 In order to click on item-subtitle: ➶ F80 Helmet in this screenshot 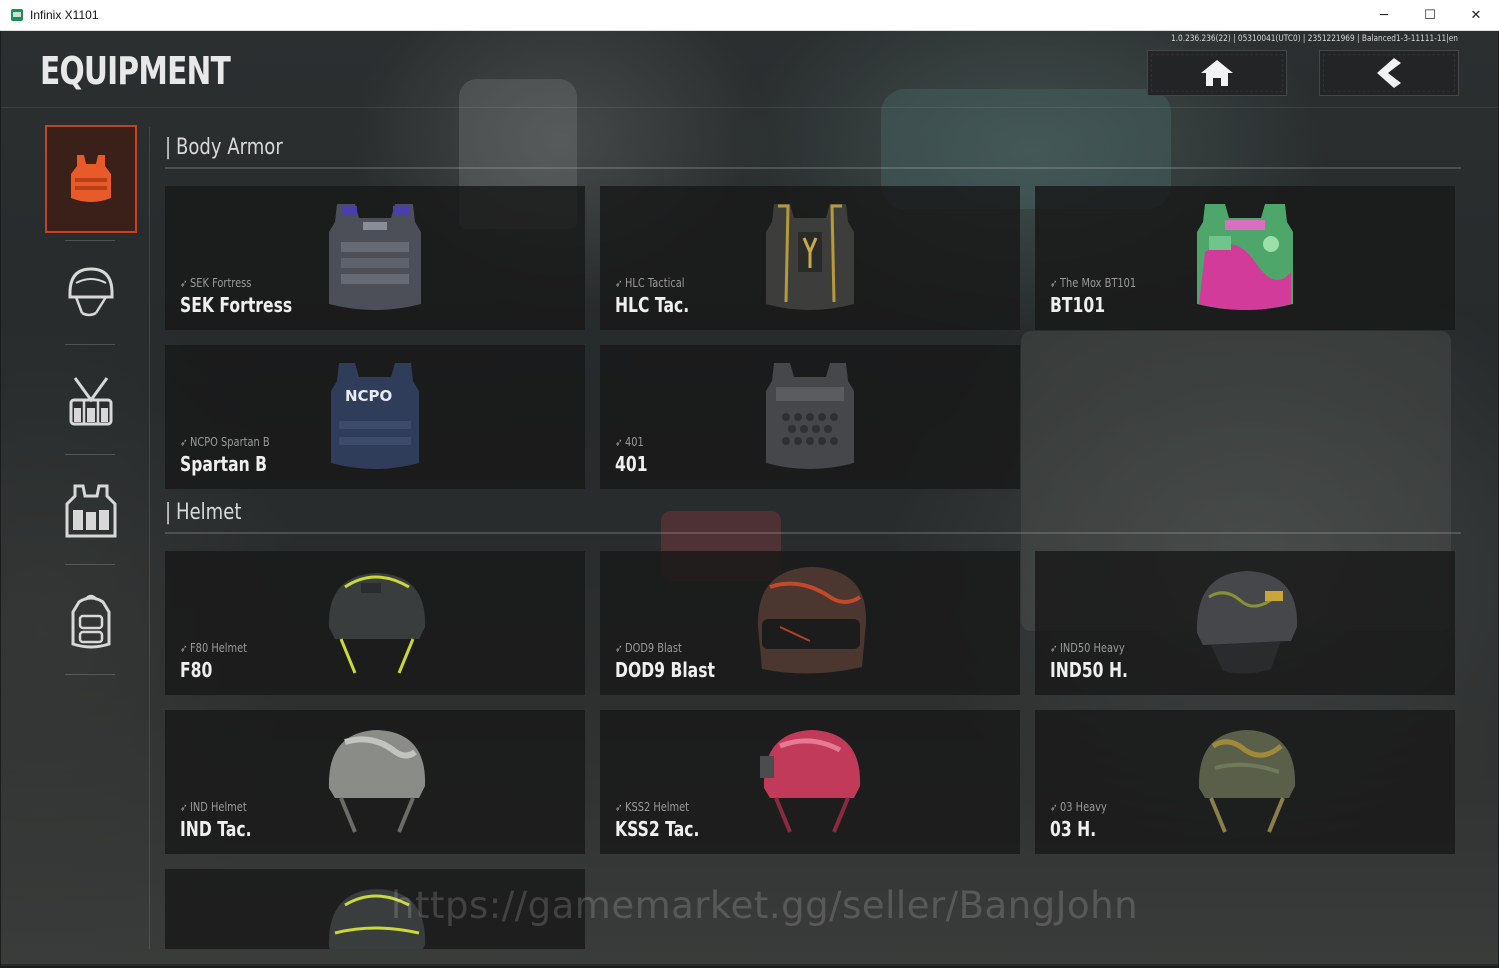, I will do `click(214, 648)`.